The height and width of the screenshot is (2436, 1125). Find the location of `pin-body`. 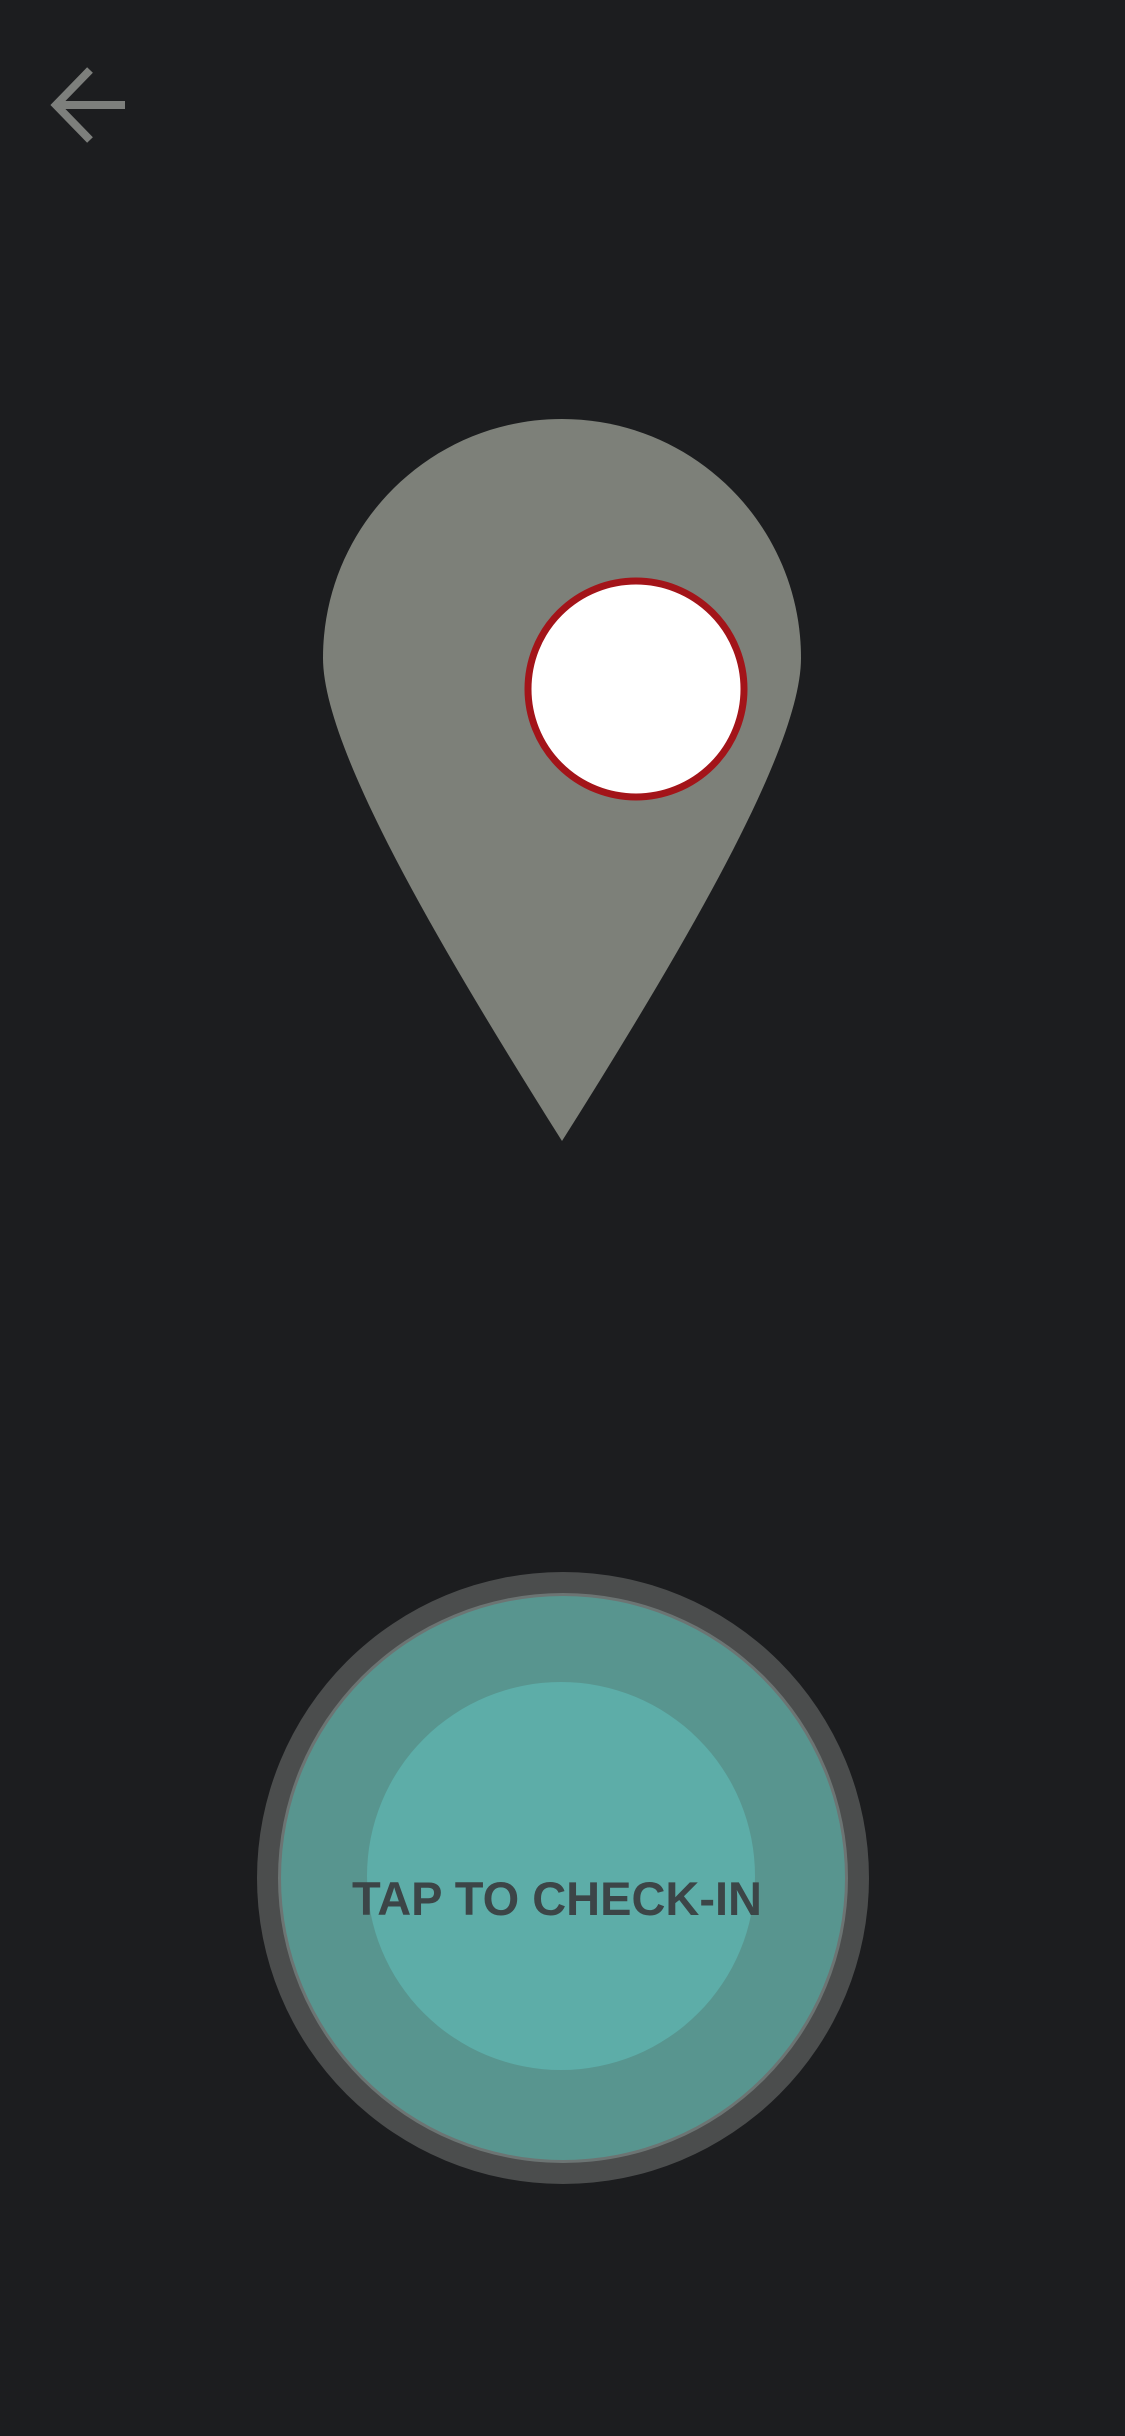

pin-body is located at coordinates (562, 780).